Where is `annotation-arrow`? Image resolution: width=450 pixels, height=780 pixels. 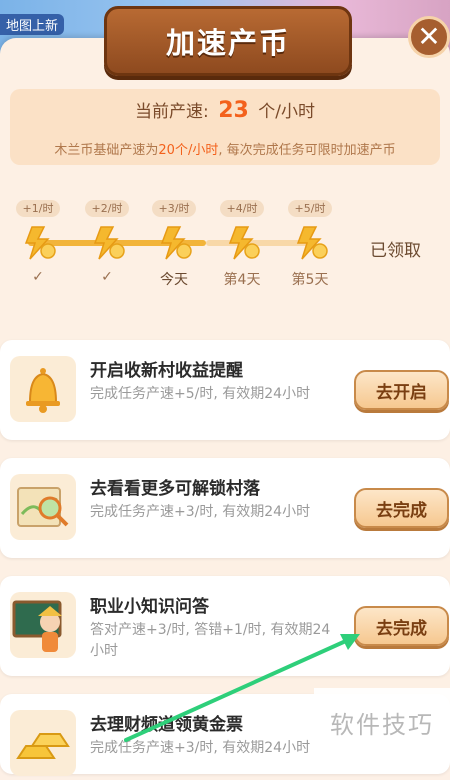
annotation-arrow is located at coordinates (242, 688).